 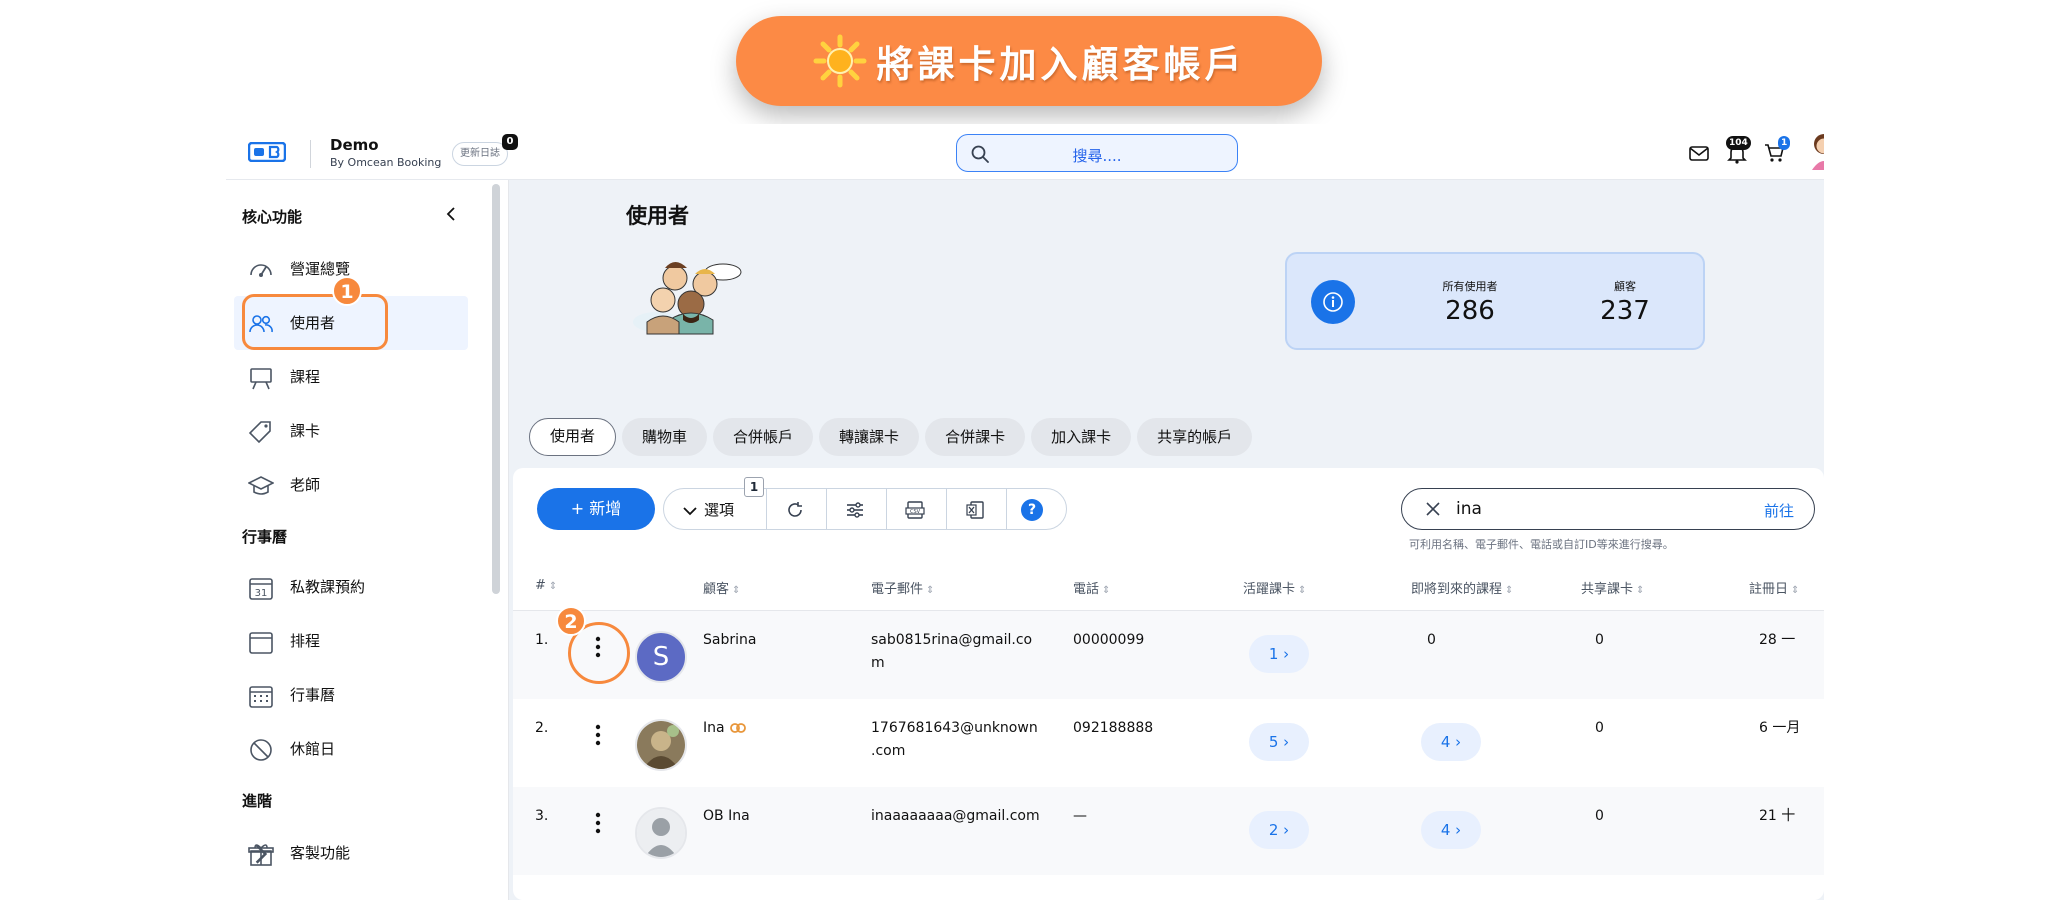 What do you see at coordinates (1195, 437) in the screenshot?
I see `tab-shared-accounts: 共享的帳戶` at bounding box center [1195, 437].